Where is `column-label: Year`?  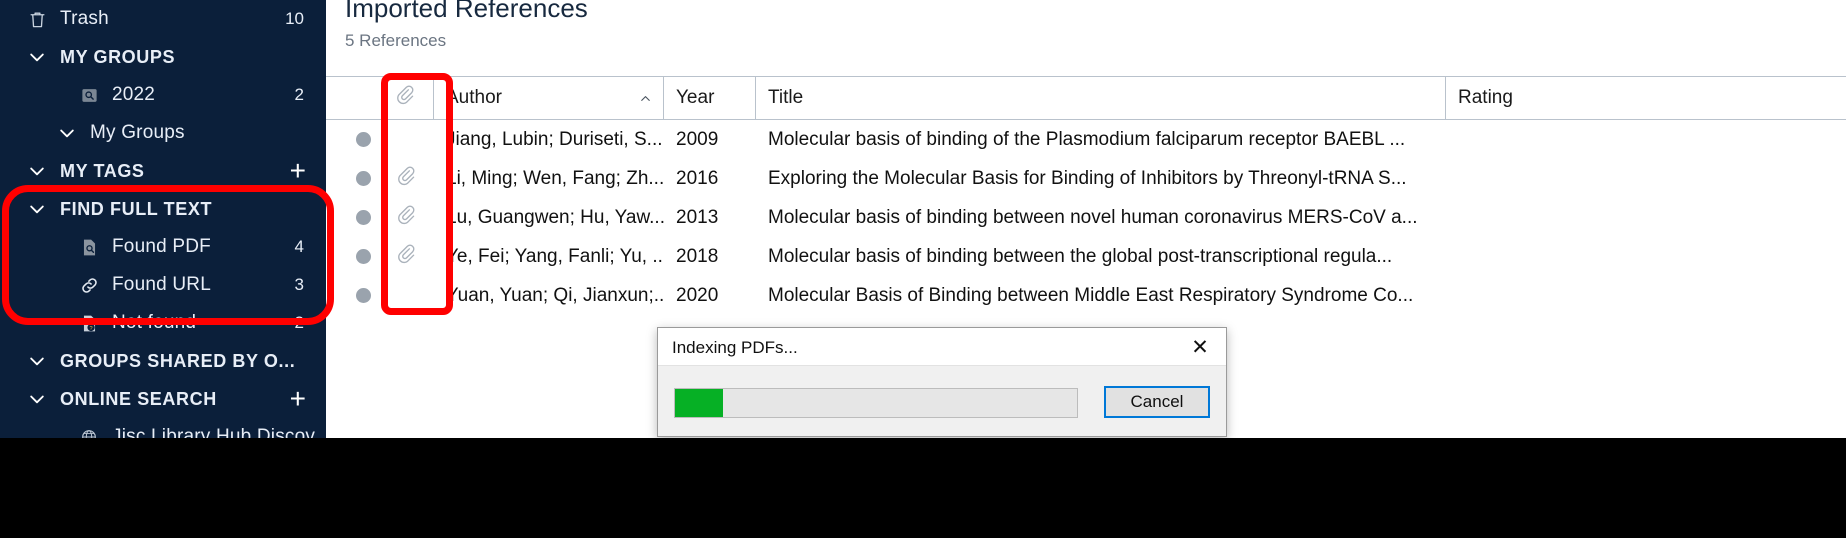
column-label: Year is located at coordinates (695, 97).